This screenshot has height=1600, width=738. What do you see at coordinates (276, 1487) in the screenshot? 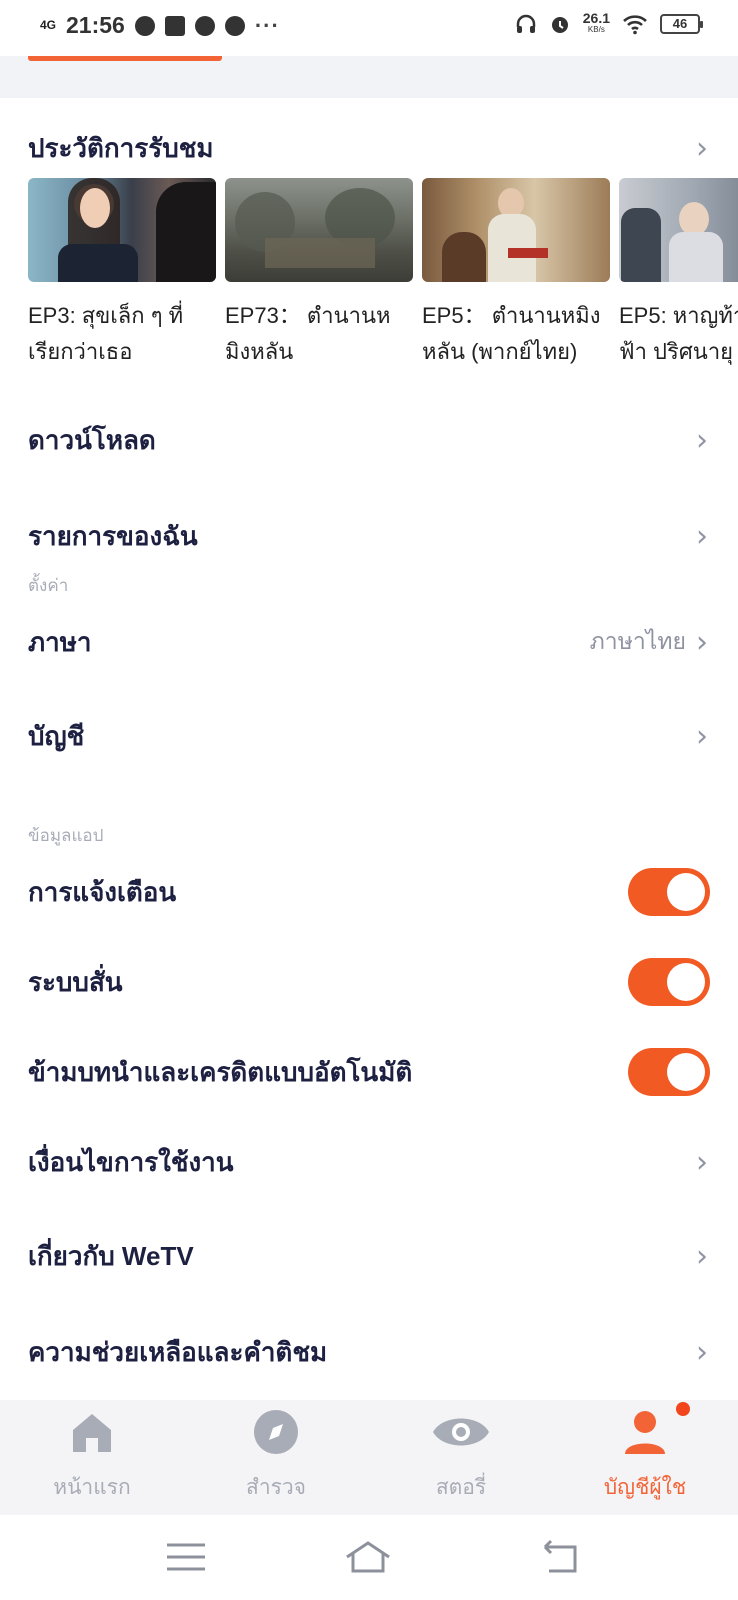
I see `nav-explore-label: สำรวจ` at bounding box center [276, 1487].